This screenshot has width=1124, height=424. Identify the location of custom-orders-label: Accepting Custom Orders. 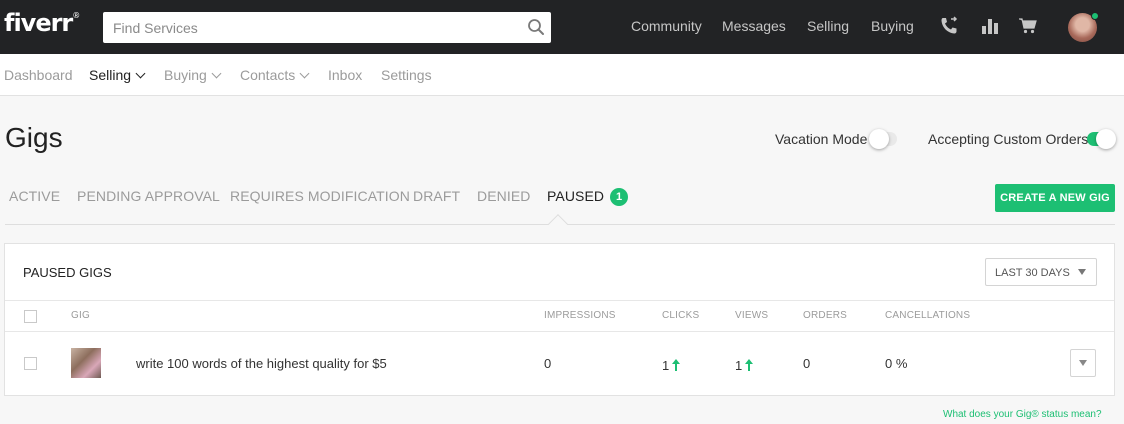
(1008, 139).